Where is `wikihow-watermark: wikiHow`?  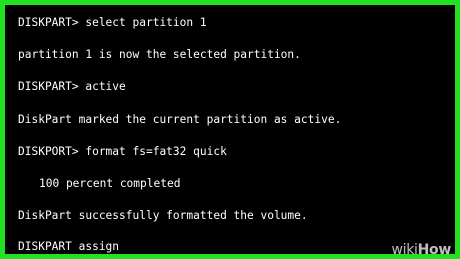 wikihow-watermark: wikiHow is located at coordinates (421, 250).